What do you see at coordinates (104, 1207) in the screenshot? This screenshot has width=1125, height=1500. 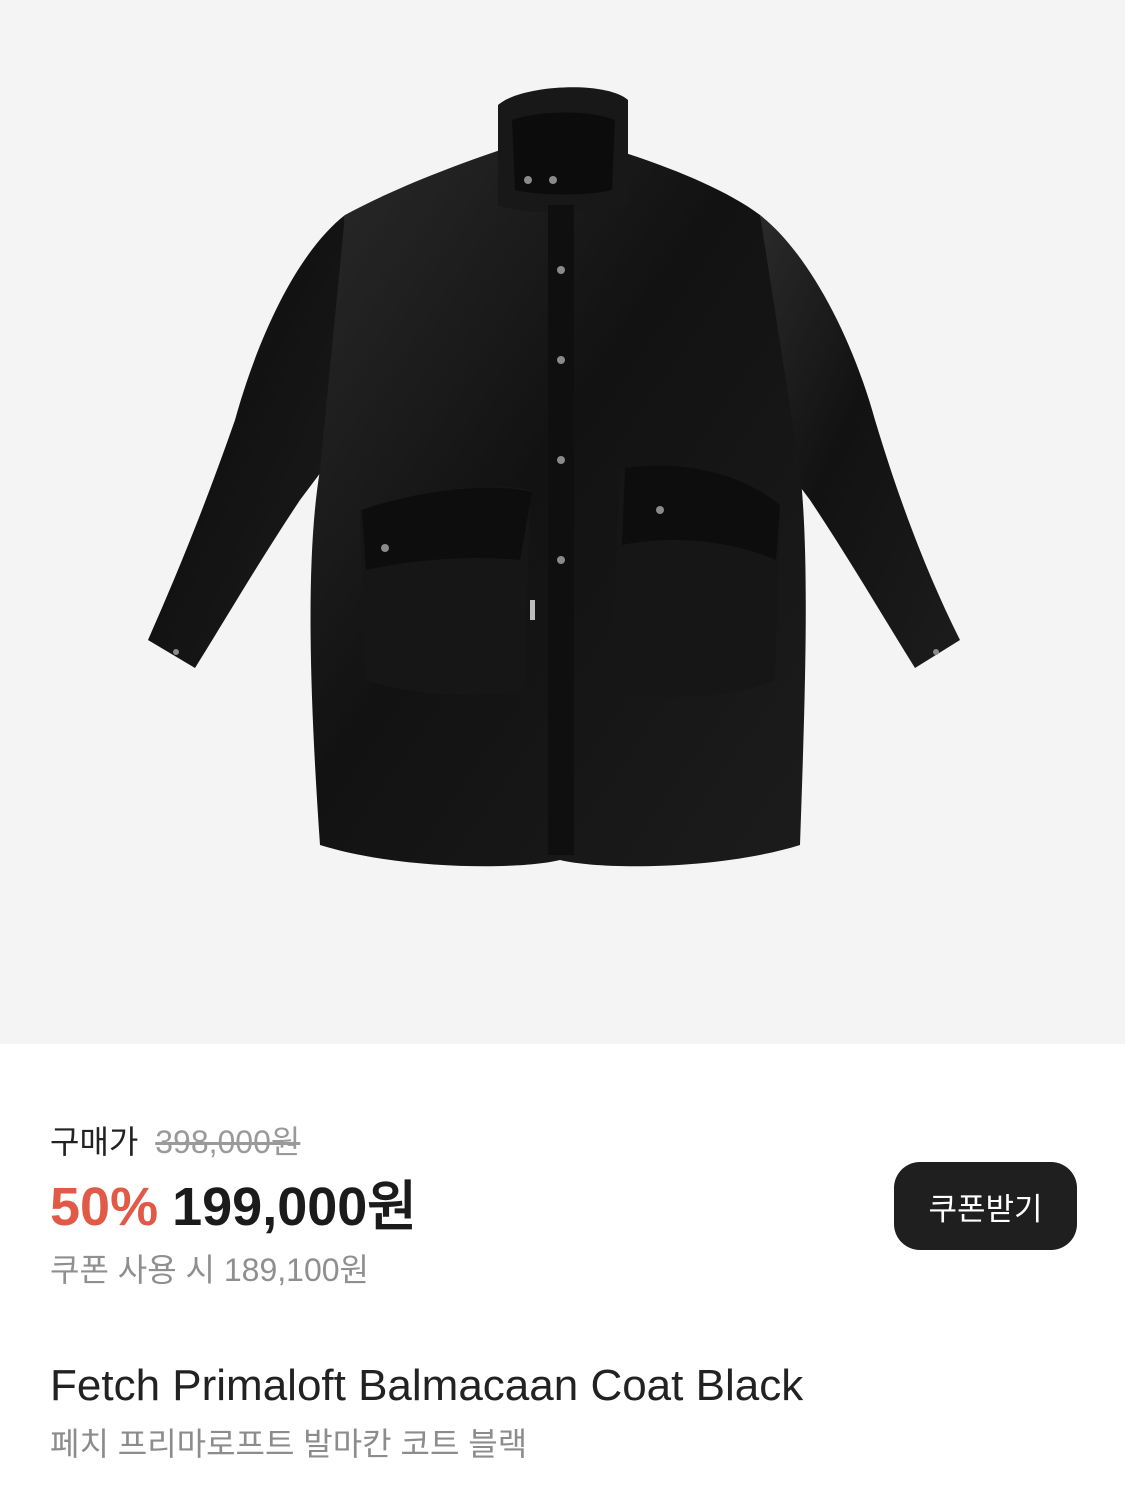 I see `discount-rate: 50%` at bounding box center [104, 1207].